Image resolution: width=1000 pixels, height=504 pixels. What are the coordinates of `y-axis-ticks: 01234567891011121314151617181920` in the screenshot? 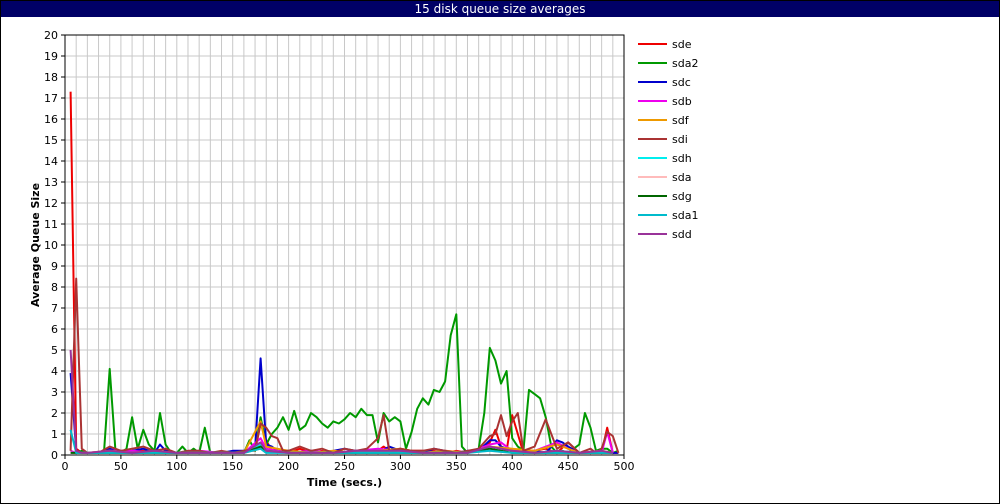 It's located at (54, 245).